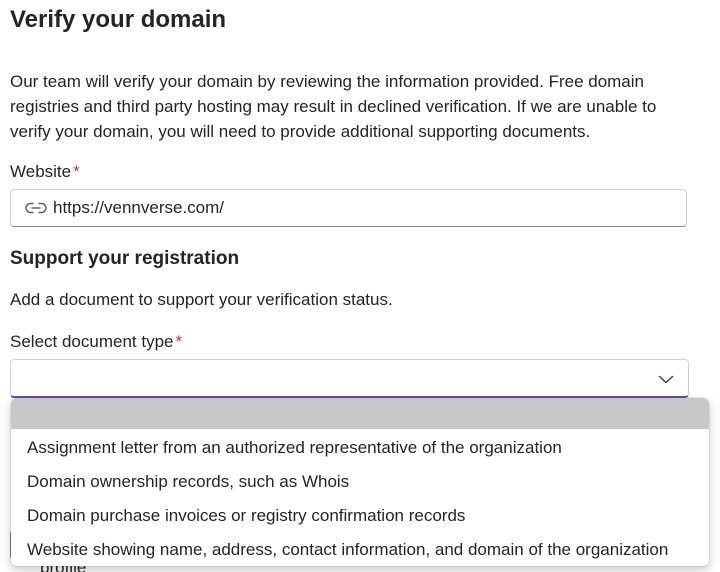  What do you see at coordinates (349, 378) in the screenshot?
I see `document-type-dropdown` at bounding box center [349, 378].